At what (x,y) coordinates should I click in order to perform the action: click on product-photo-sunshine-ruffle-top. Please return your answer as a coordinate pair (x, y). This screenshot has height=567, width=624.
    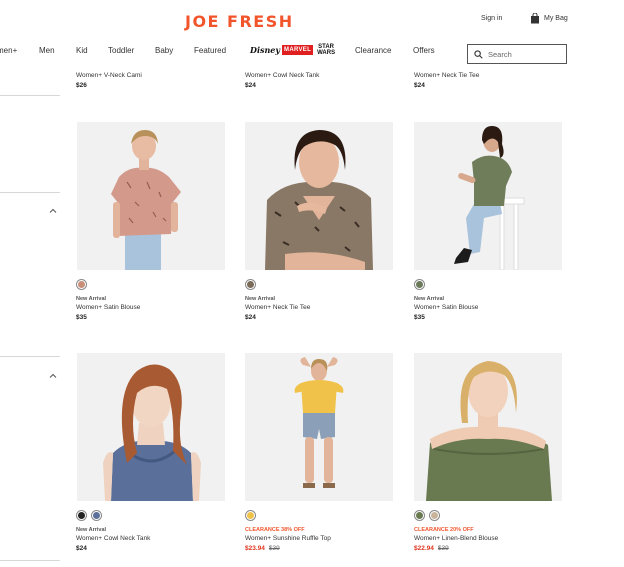
    Looking at the image, I should click on (319, 427).